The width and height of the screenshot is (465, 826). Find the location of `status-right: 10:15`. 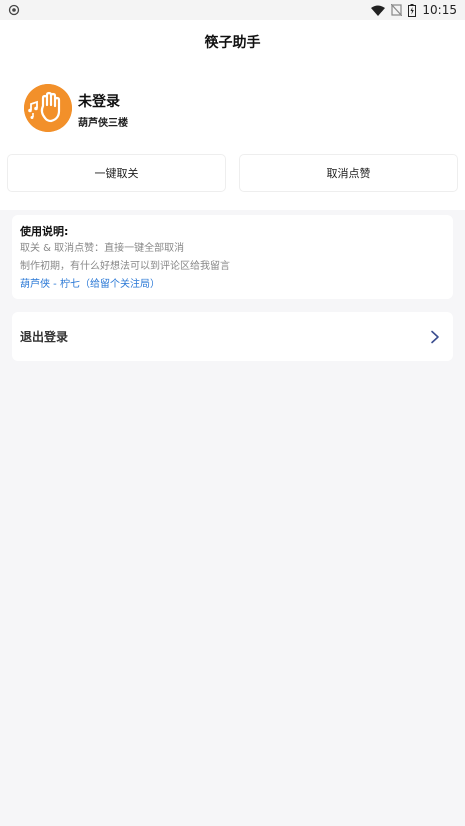

status-right: 10:15 is located at coordinates (414, 10).